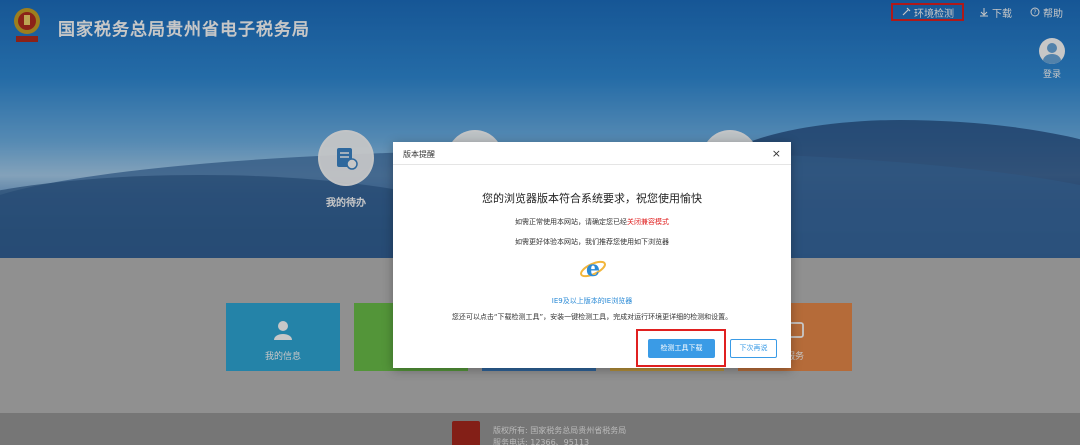  I want to click on ie-browser-link: IE9及以上版本的IE浏览器, so click(592, 301).